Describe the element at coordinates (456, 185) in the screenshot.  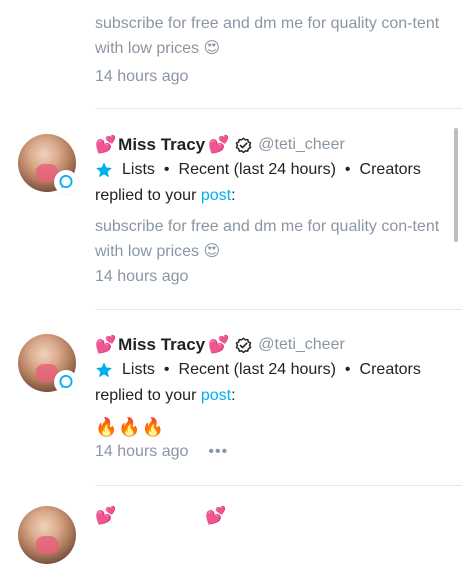
I see `scrollbar` at that location.